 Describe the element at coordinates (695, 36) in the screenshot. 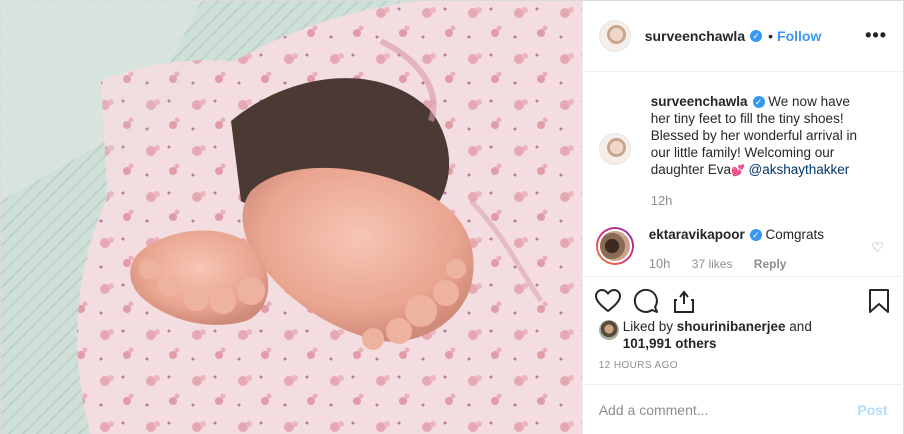

I see `author-username: surveenchawla` at that location.